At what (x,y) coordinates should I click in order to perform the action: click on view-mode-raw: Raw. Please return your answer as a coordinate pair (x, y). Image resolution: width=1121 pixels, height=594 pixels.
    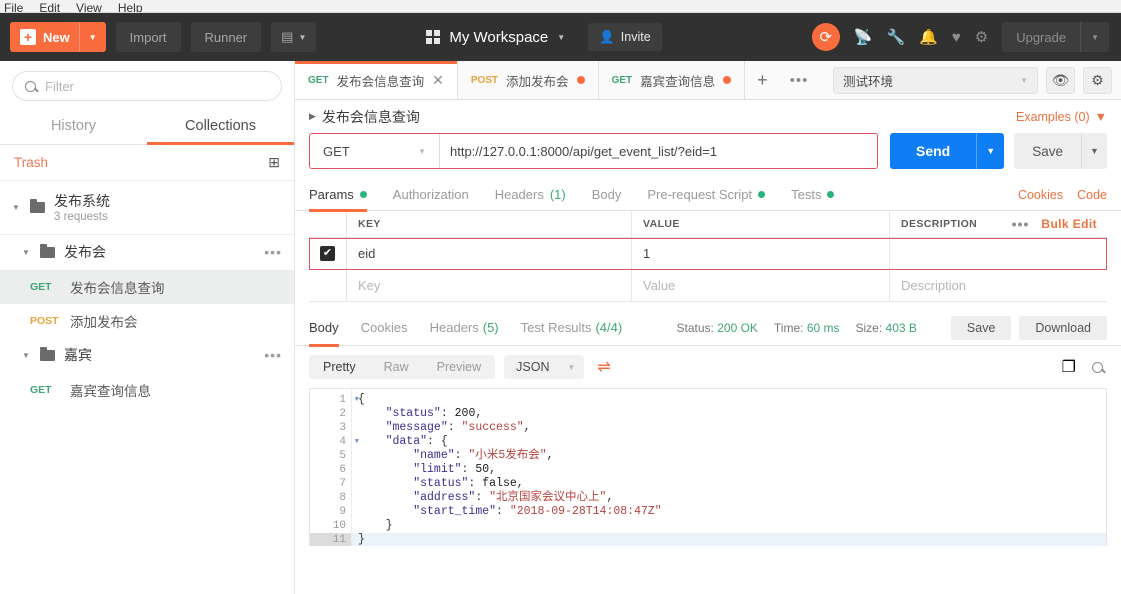
    Looking at the image, I should click on (396, 367).